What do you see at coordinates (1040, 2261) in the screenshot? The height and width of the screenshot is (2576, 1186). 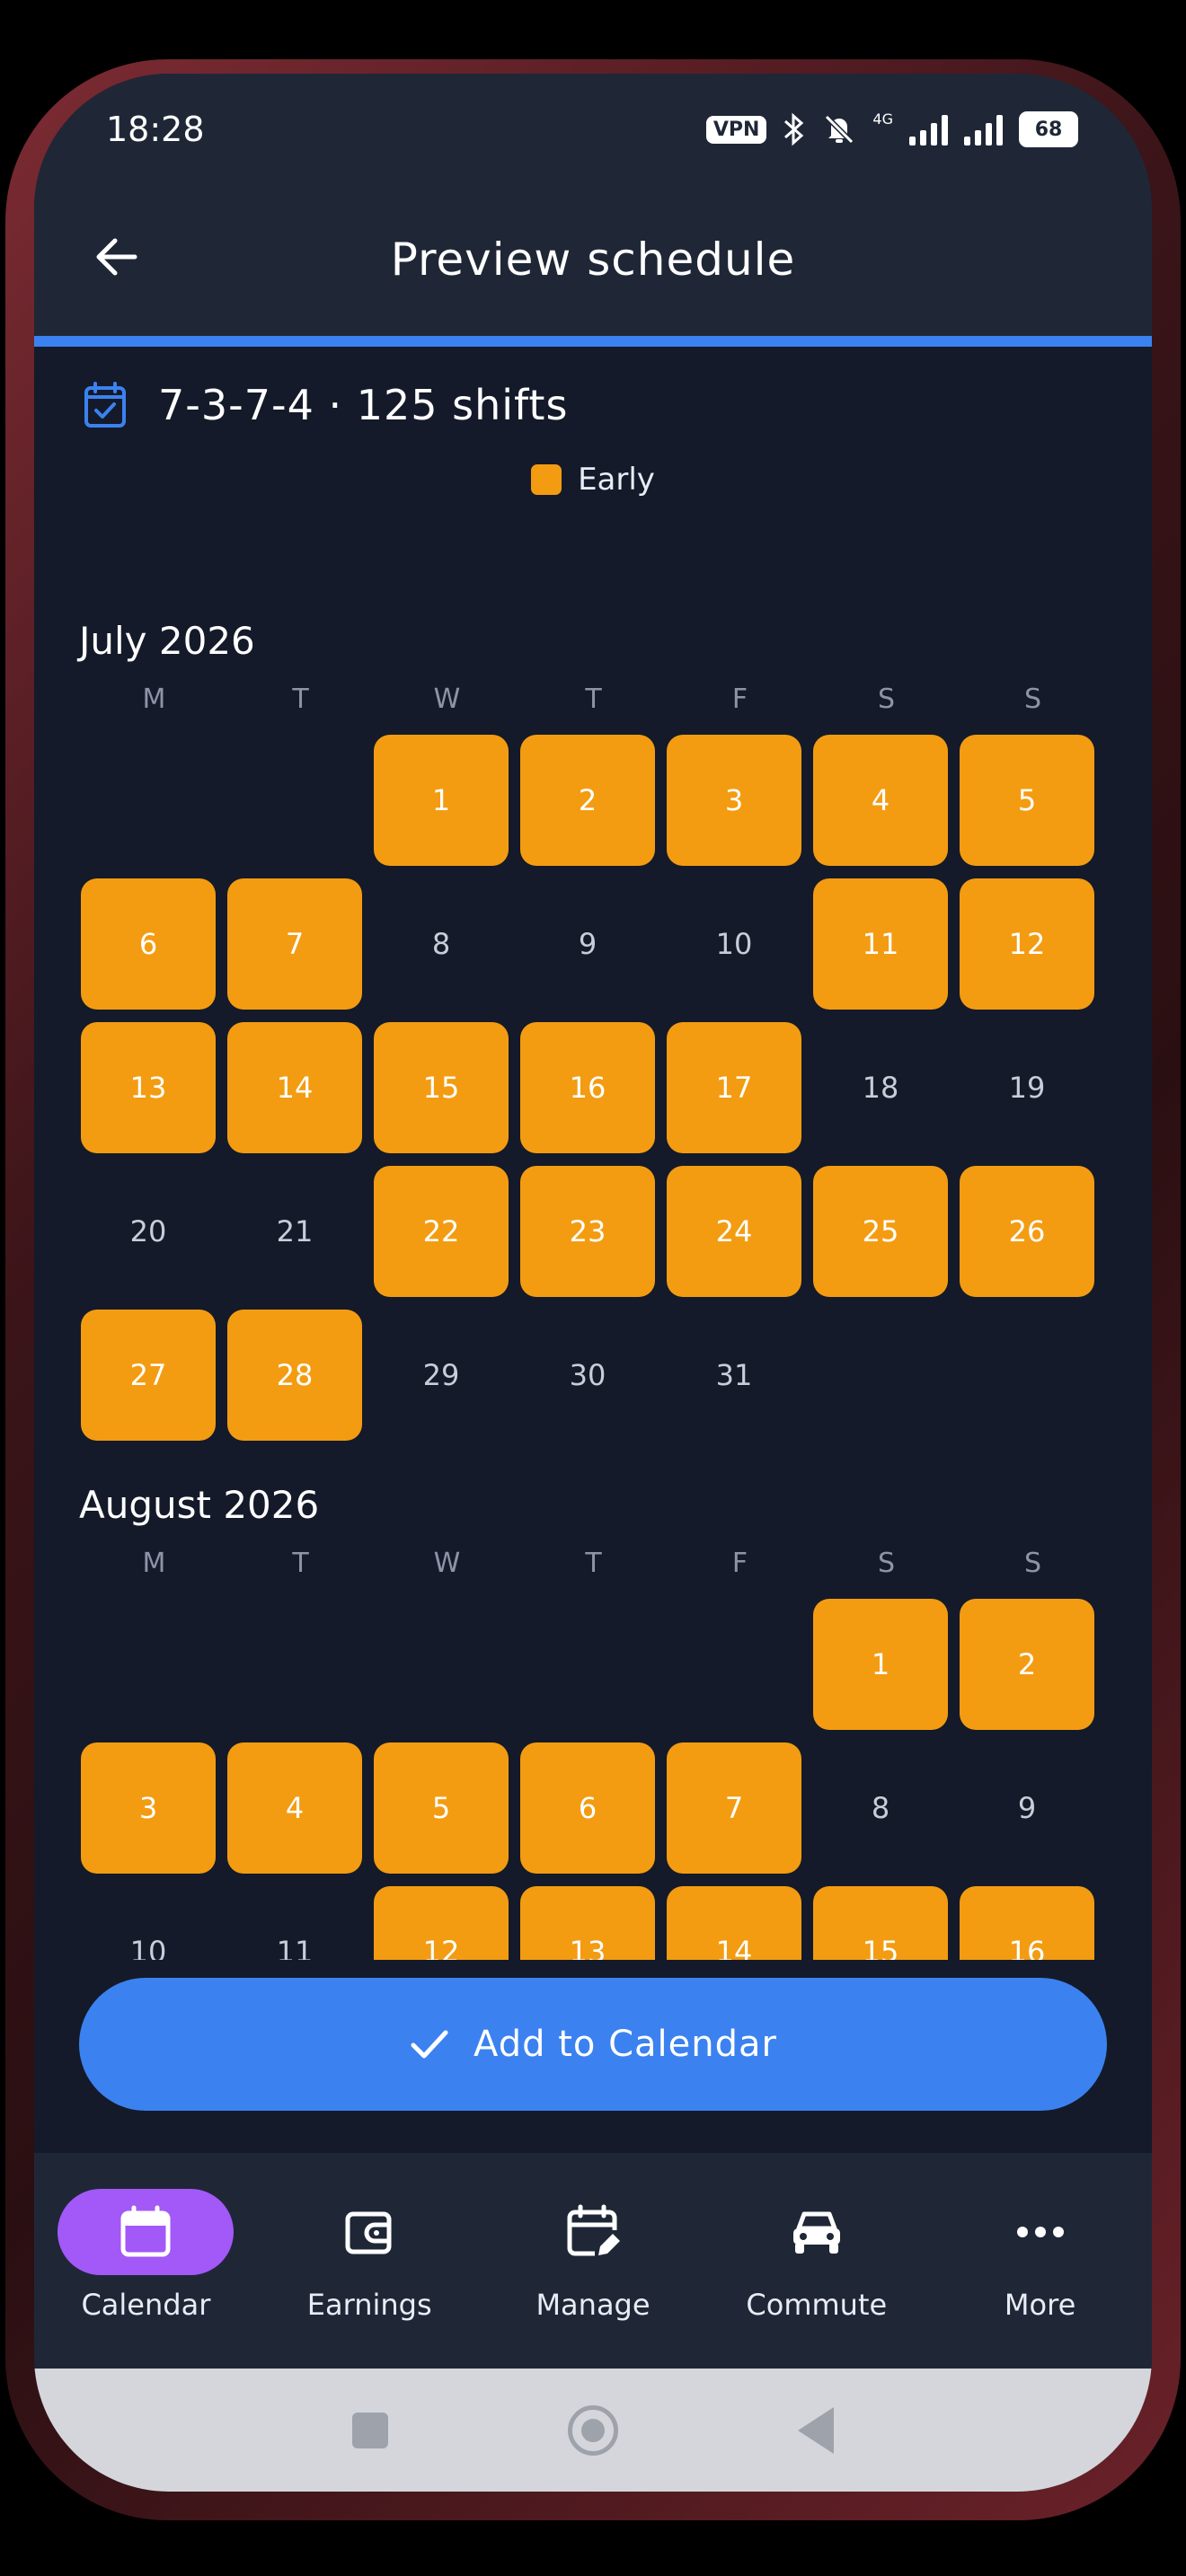 I see `nav-item-more: More` at bounding box center [1040, 2261].